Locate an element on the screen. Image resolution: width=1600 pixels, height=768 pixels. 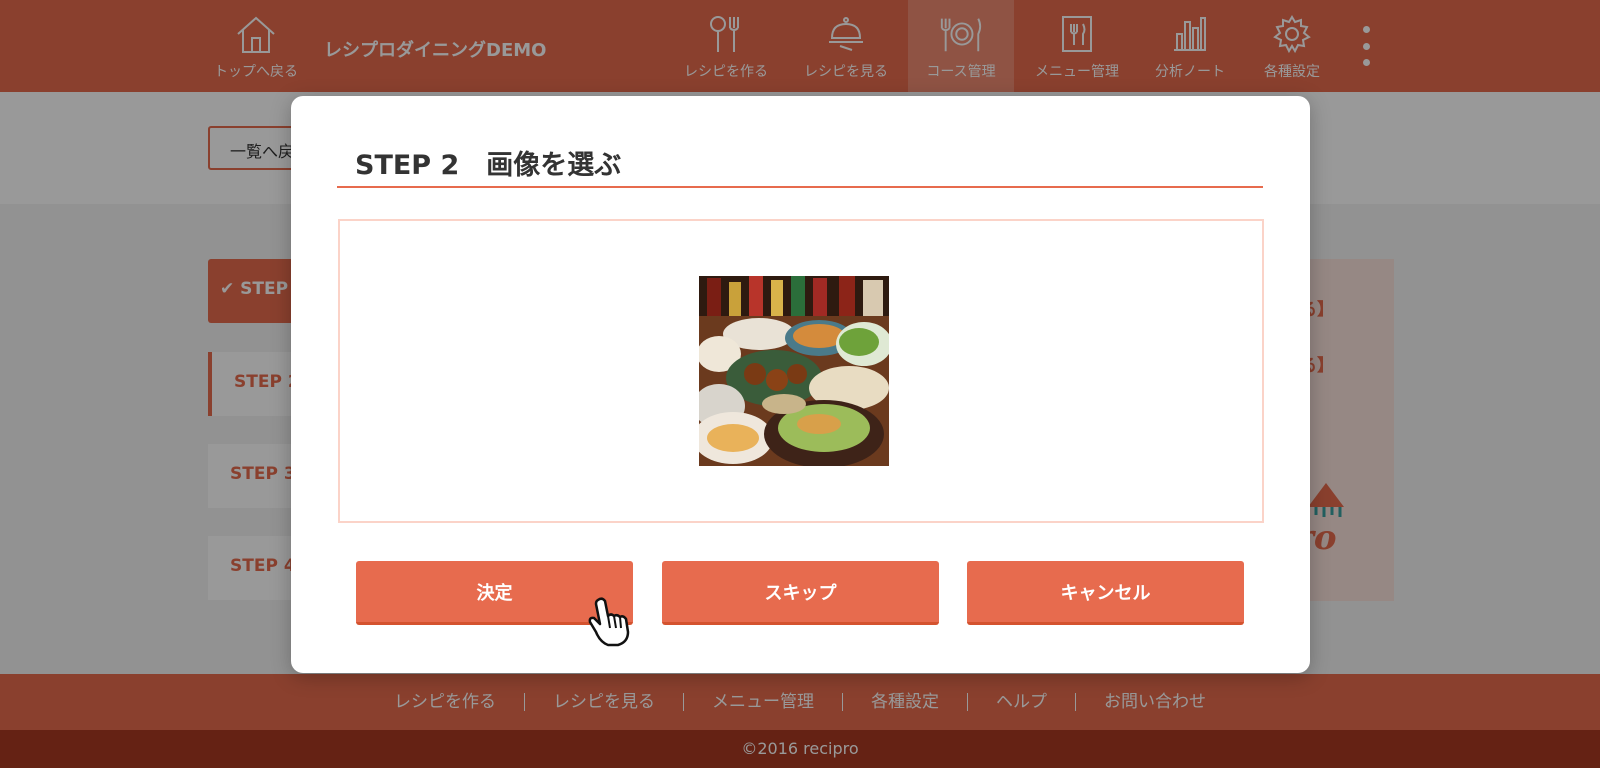
skip-button: スキップ is located at coordinates (800, 593).